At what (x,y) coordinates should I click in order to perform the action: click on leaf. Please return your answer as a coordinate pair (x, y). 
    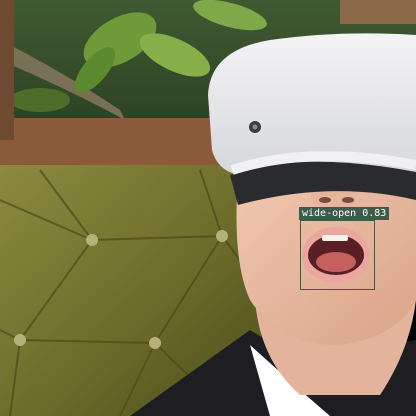
    Looking at the image, I should click on (40, 100).